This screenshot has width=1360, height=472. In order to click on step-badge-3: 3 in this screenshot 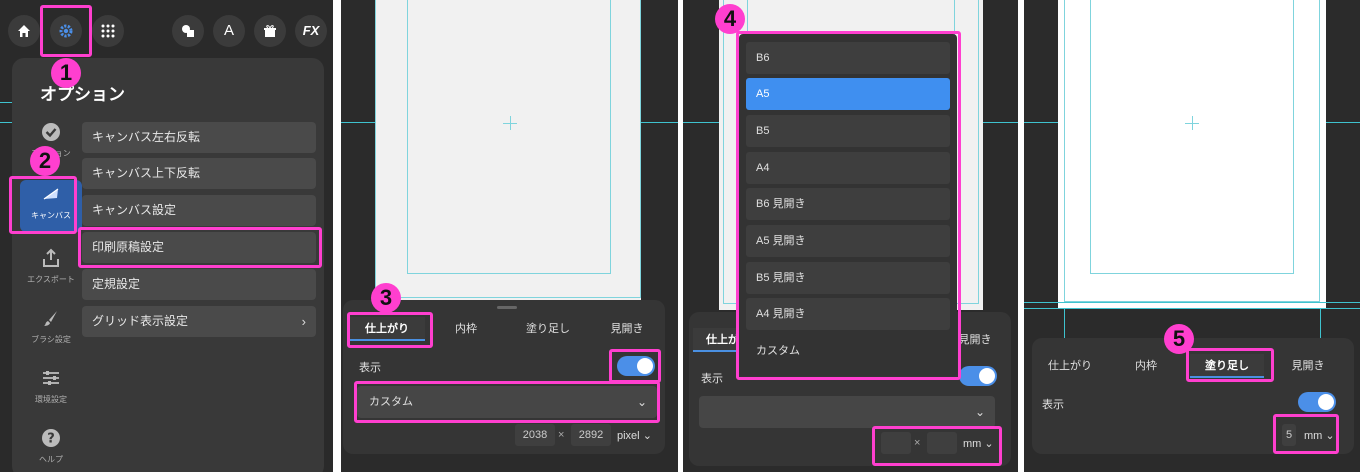, I will do `click(386, 298)`.